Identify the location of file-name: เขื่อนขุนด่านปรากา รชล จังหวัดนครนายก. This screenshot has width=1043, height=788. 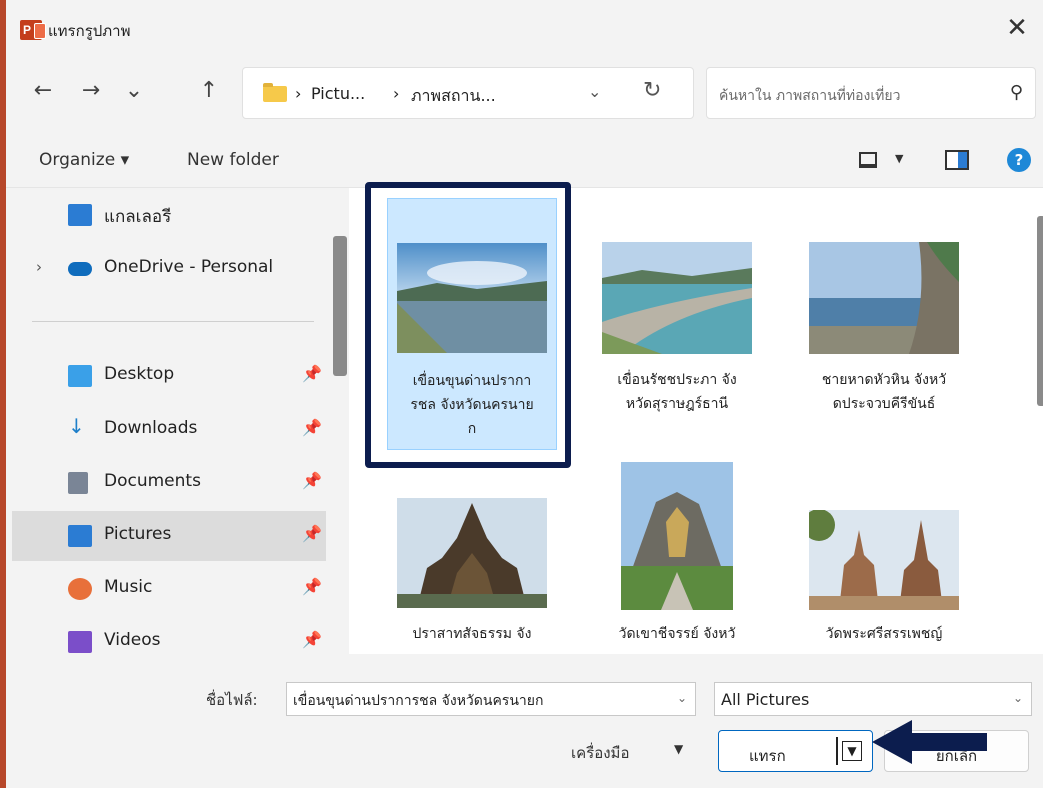
(472, 405).